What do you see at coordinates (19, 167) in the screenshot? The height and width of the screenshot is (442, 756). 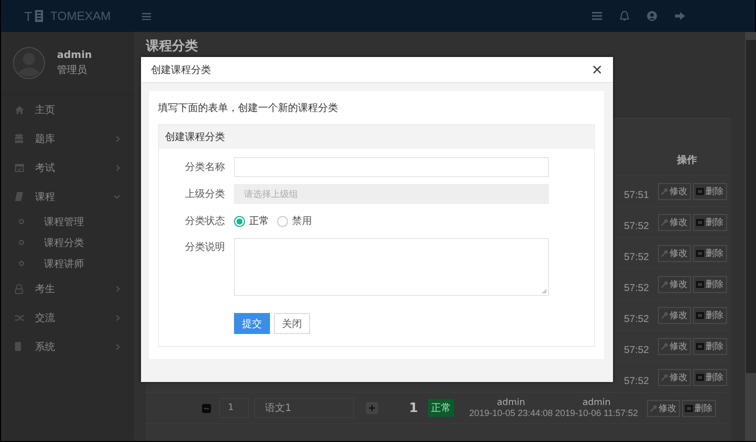 I see `calendar-icon` at bounding box center [19, 167].